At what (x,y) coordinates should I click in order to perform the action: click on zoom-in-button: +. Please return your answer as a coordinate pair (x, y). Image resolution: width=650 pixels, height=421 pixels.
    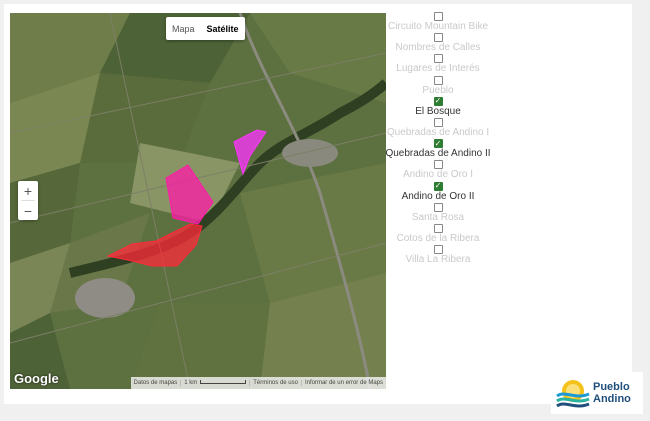
    Looking at the image, I should click on (28, 190).